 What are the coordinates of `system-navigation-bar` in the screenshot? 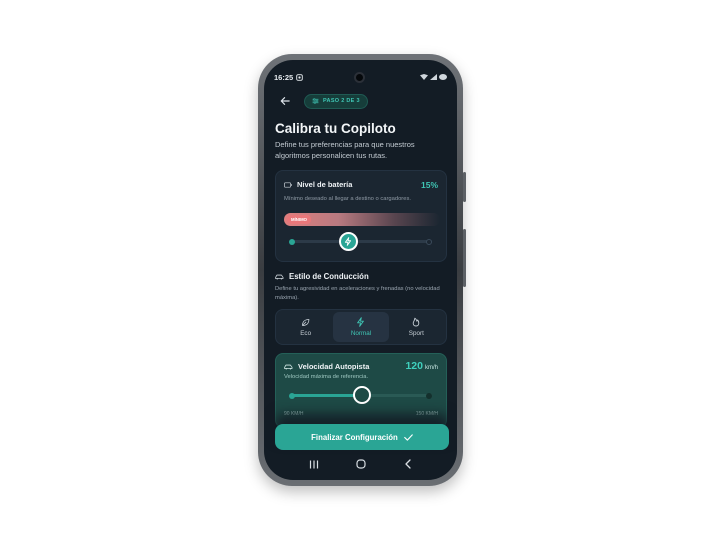 It's located at (360, 464).